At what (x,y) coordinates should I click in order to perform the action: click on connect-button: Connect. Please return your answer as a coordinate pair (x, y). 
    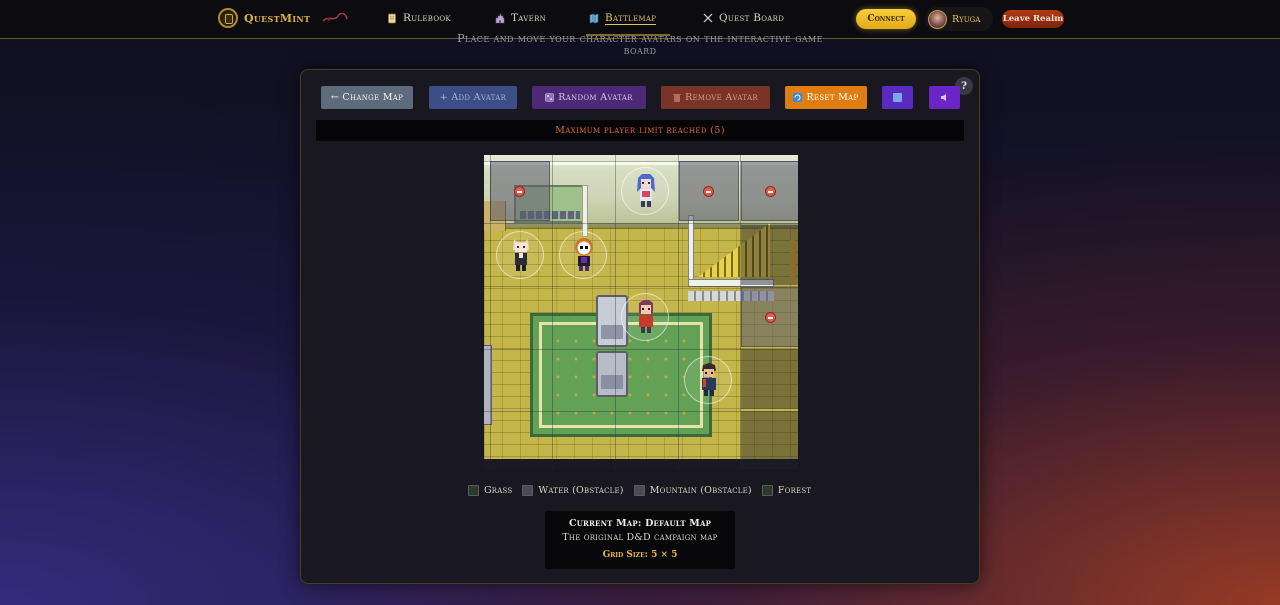
    Looking at the image, I should click on (886, 19).